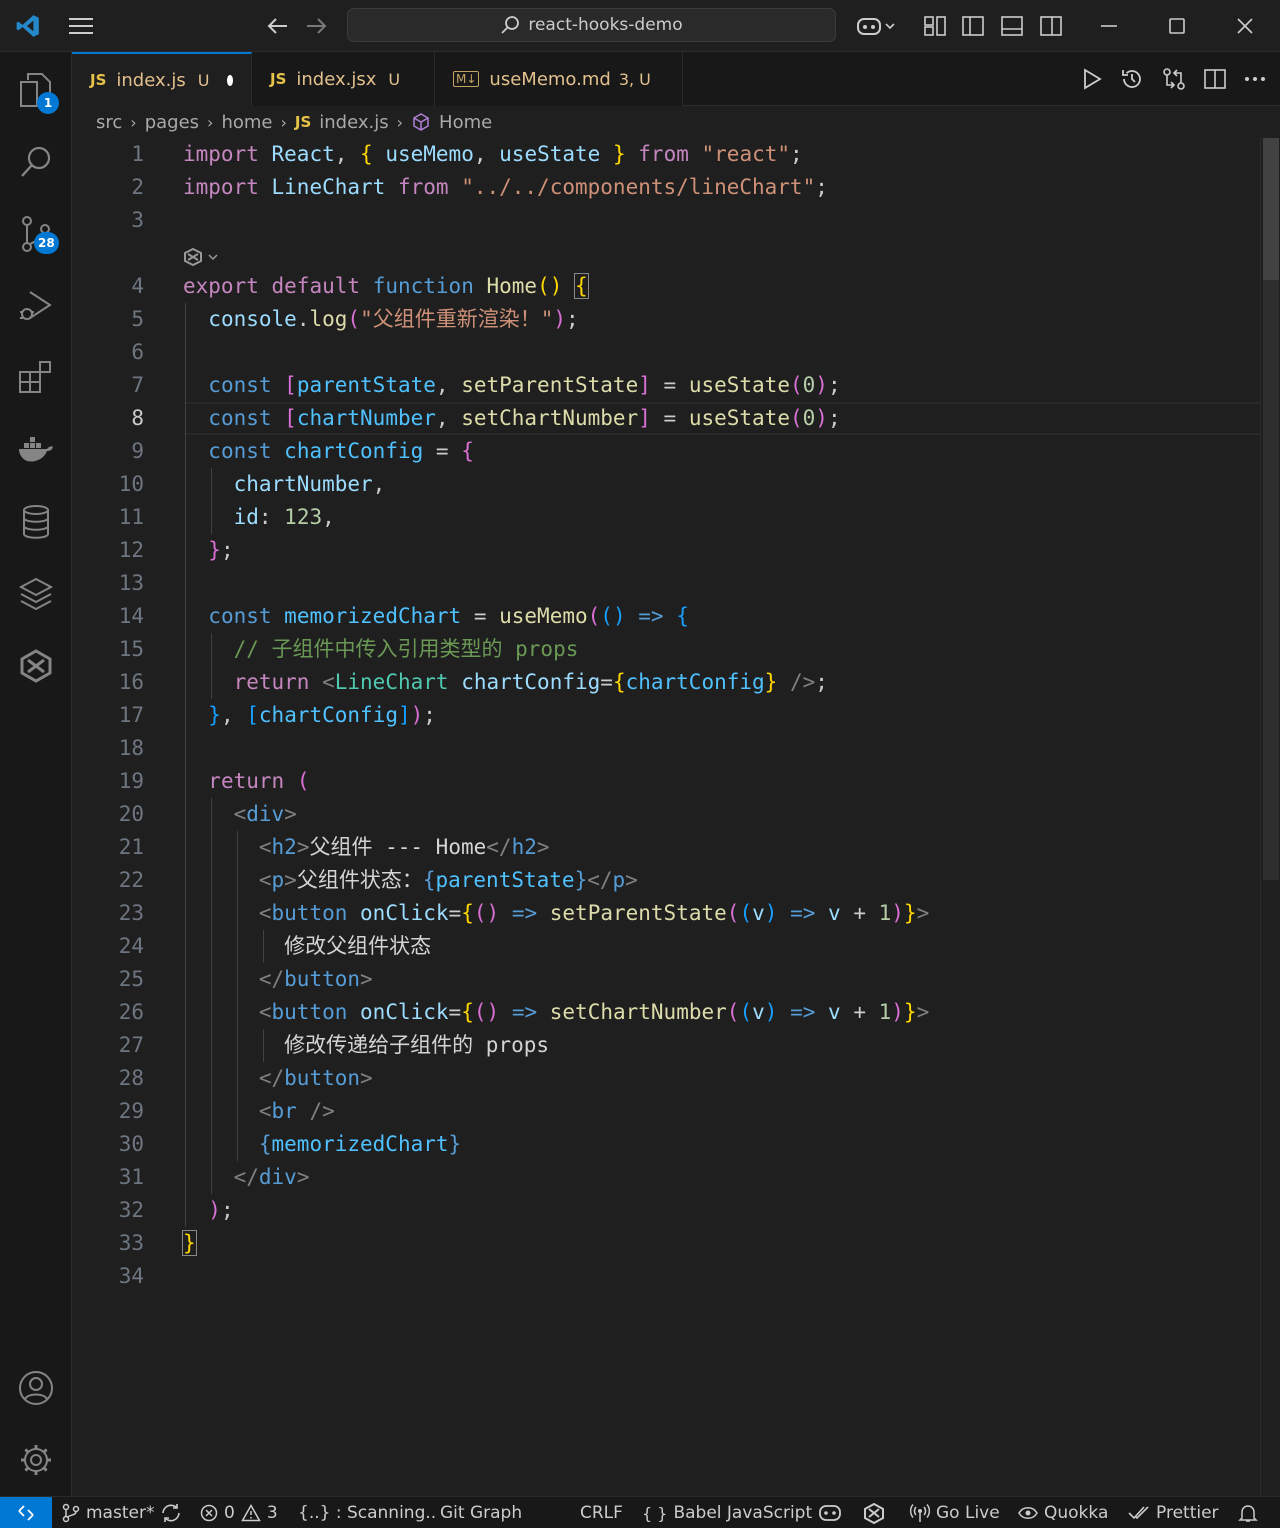  Describe the element at coordinates (36, 666) in the screenshot. I see `tongyi-lingma-icon` at that location.